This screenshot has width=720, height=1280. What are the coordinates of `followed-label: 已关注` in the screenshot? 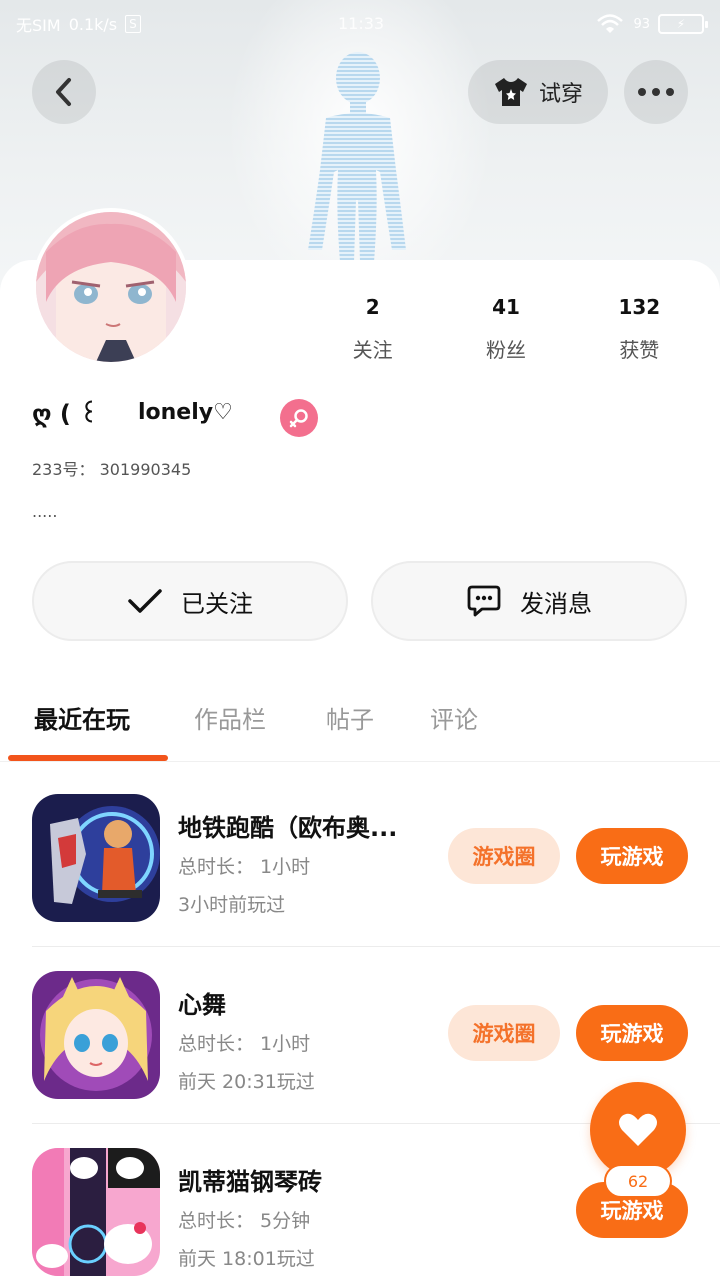 It's located at (217, 603).